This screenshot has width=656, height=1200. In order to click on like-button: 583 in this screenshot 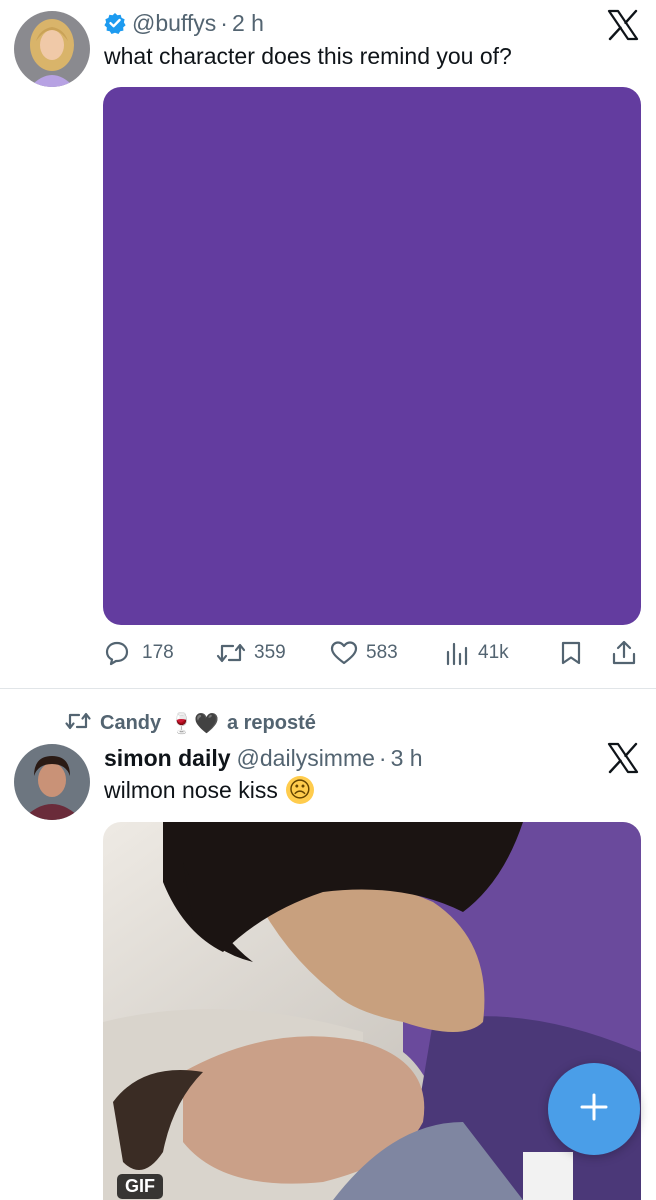, I will do `click(364, 653)`.